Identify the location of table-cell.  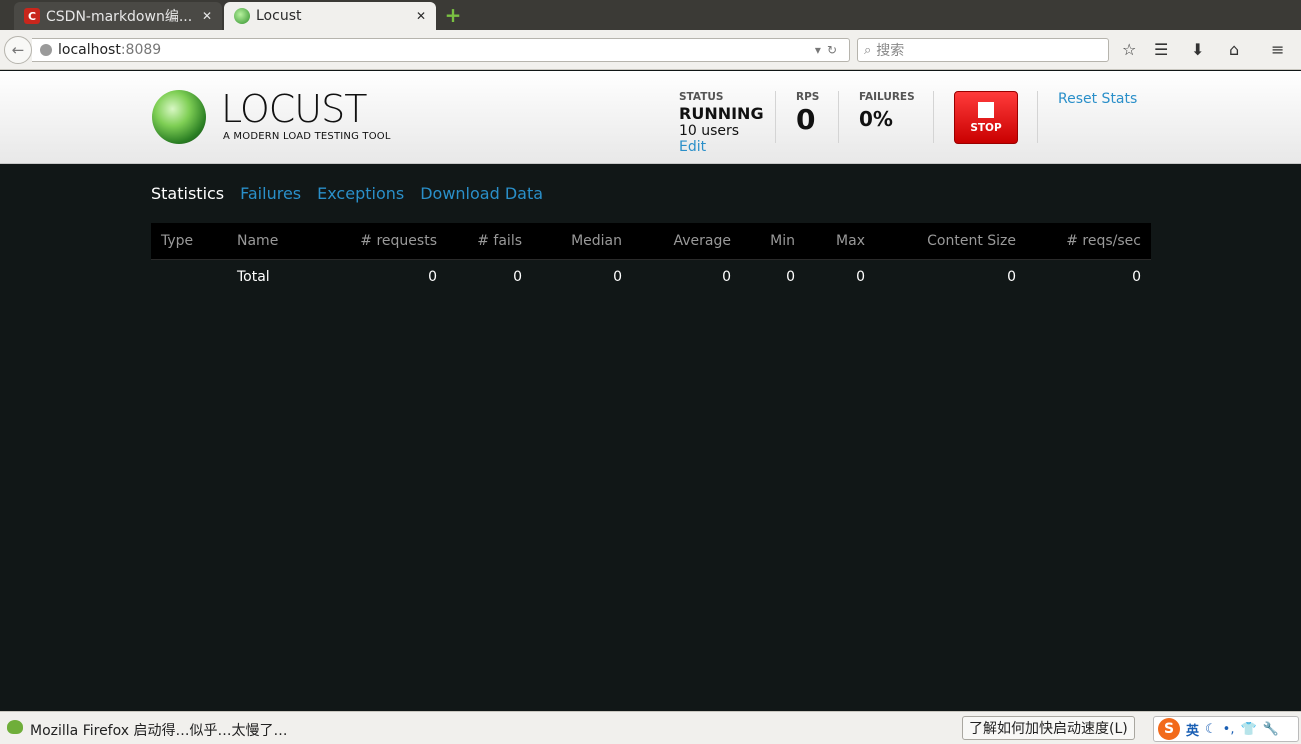
(189, 277).